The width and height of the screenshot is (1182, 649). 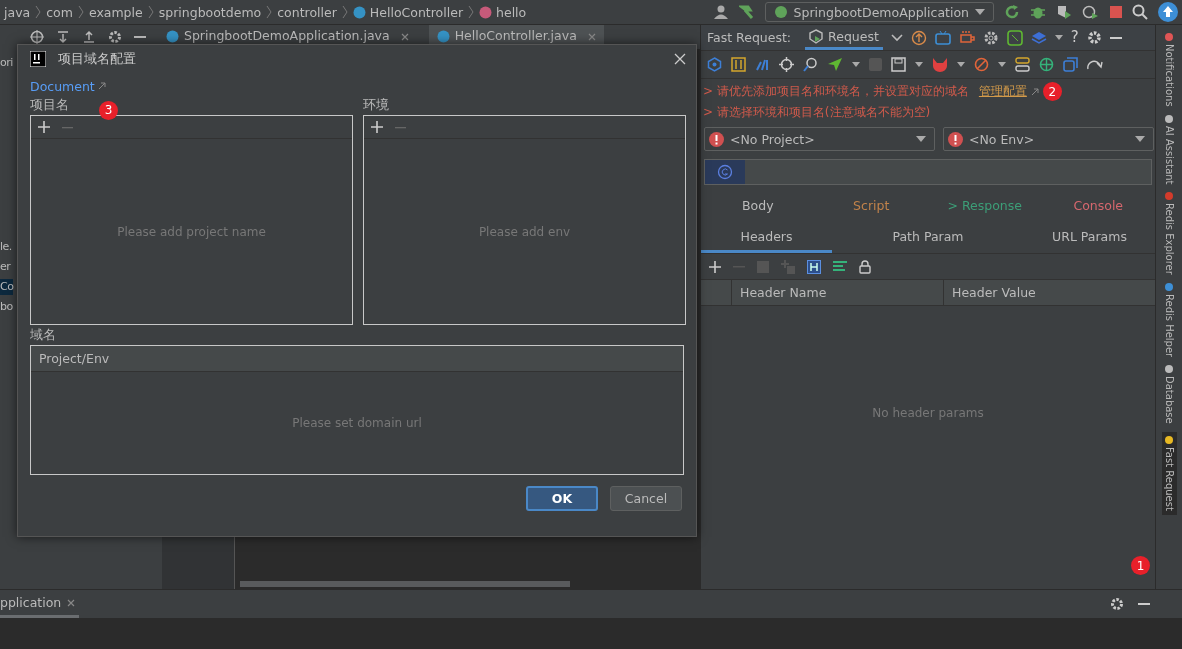 What do you see at coordinates (928, 412) in the screenshot?
I see `empty-message: No header params` at bounding box center [928, 412].